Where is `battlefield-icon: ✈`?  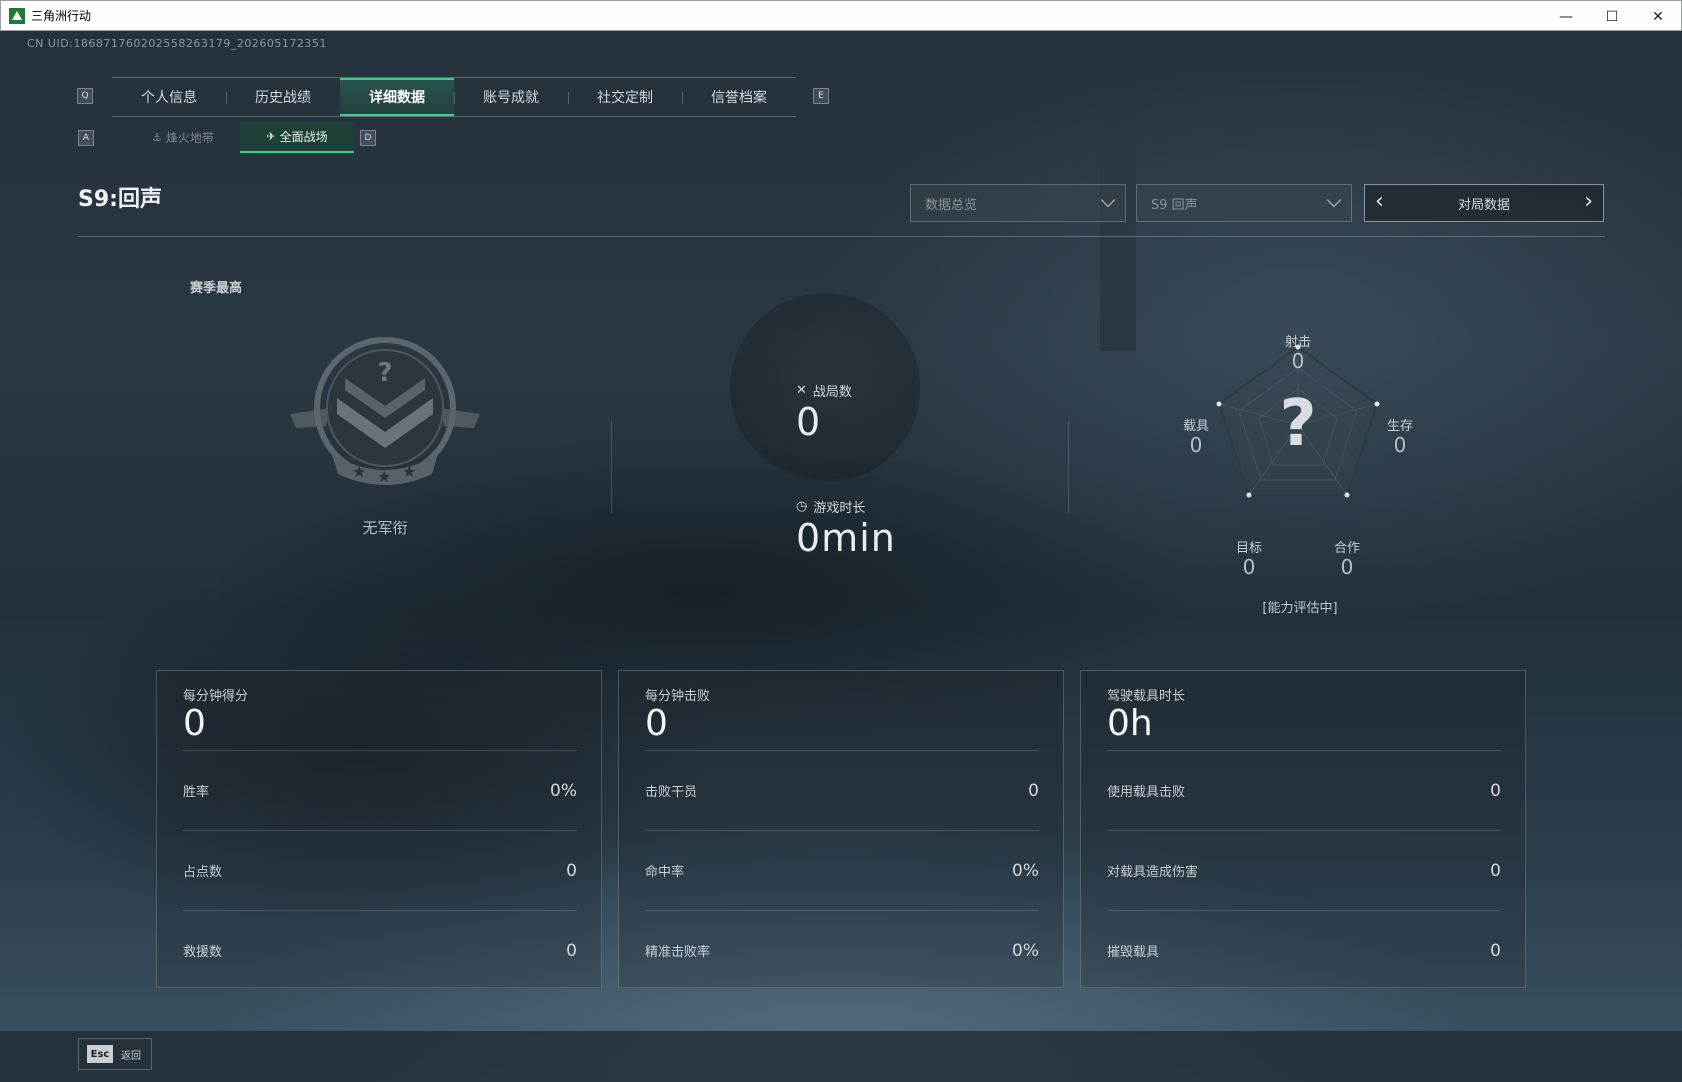
battlefield-icon: ✈ is located at coordinates (271, 136).